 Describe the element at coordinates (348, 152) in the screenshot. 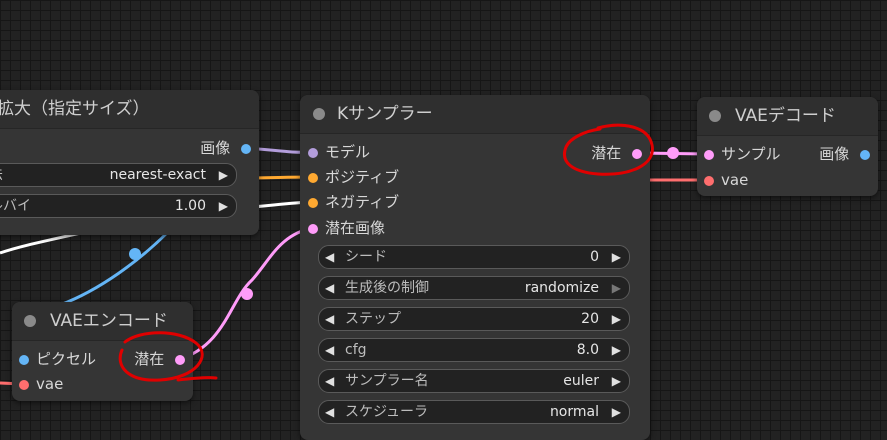

I see `slot-label: モデル` at that location.